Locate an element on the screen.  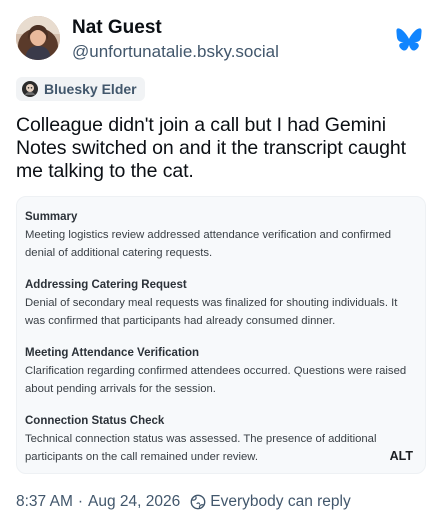
badge-label: Bluesky Elder is located at coordinates (90, 89).